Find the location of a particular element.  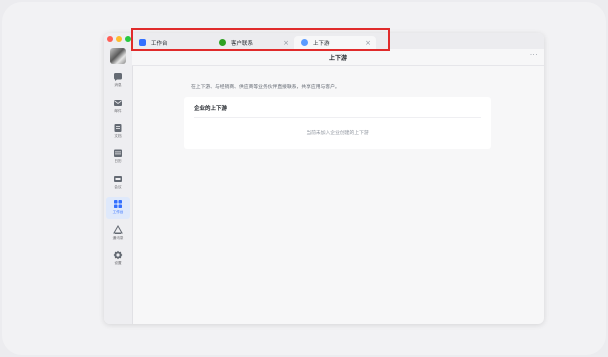

sidebar-item-mail: 邮件 is located at coordinates (118, 107).